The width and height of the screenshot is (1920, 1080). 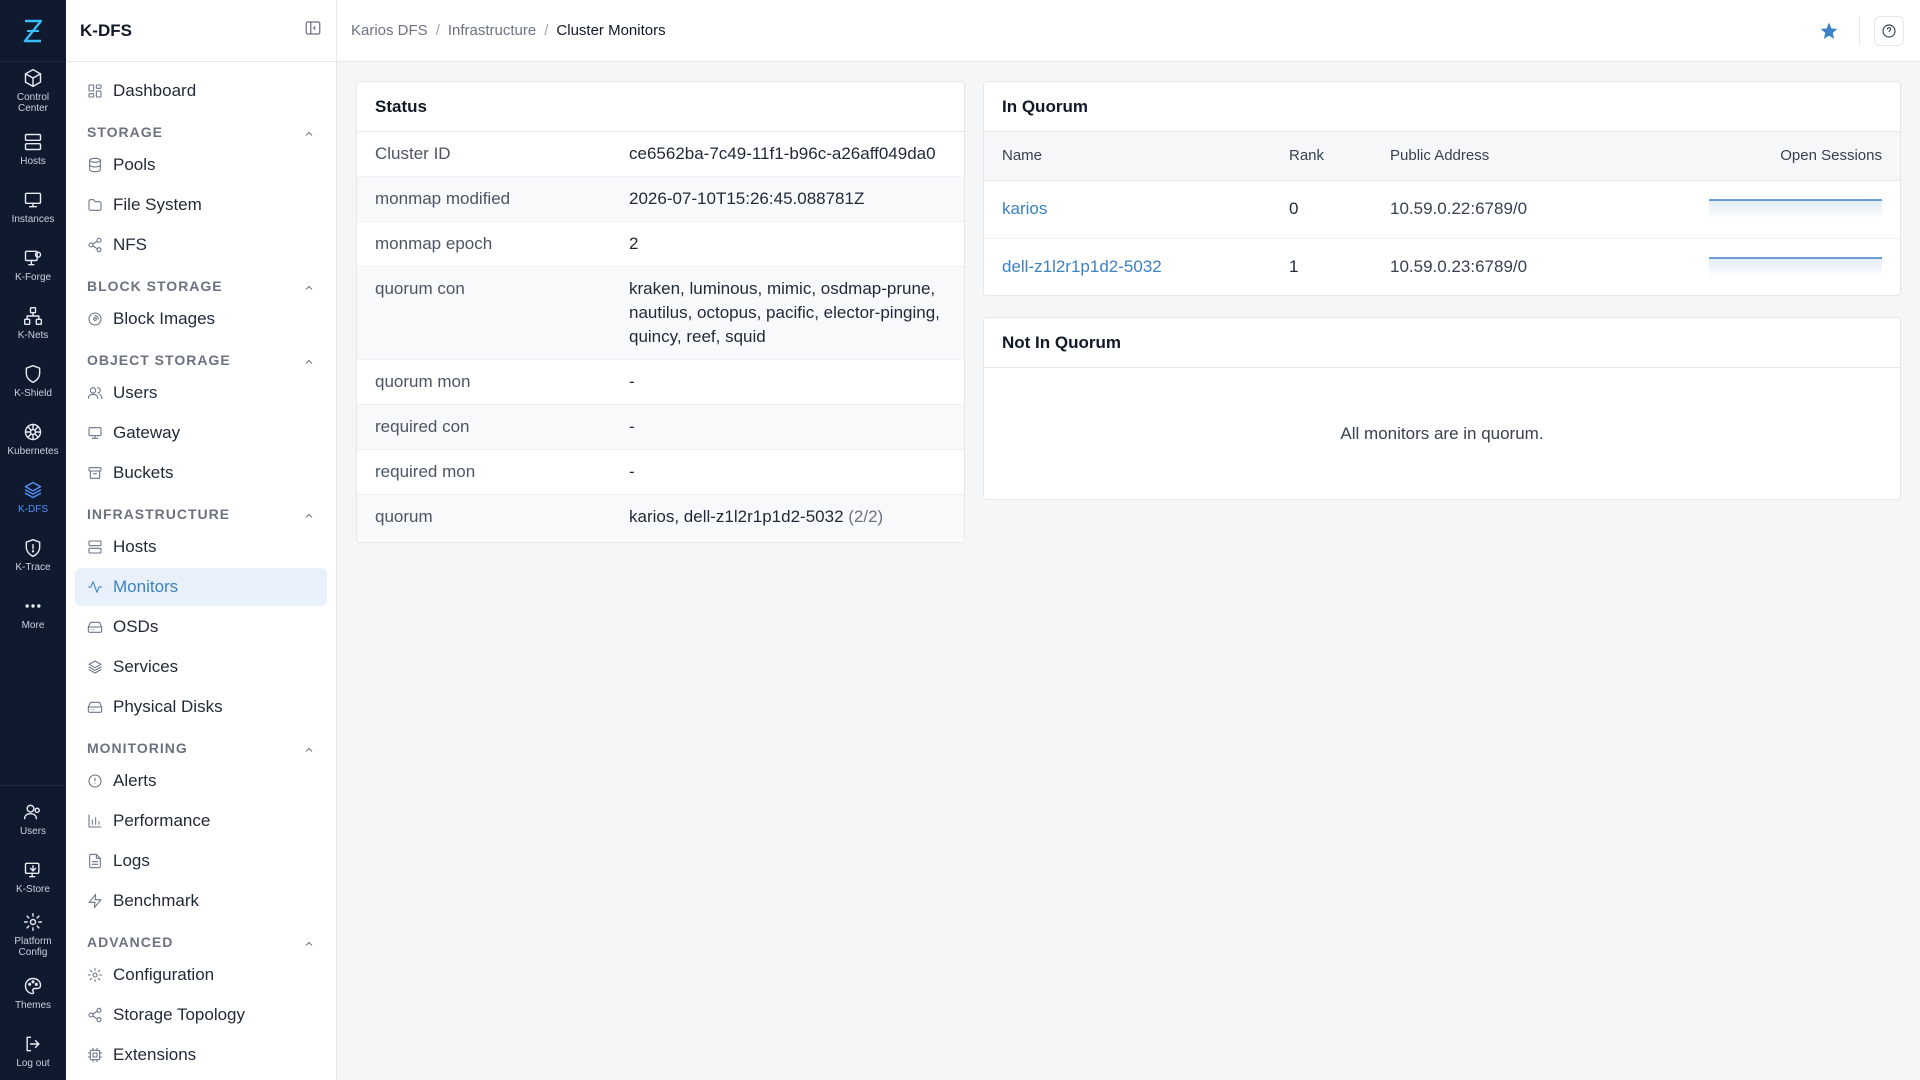 What do you see at coordinates (33, 141) in the screenshot?
I see `server-icon` at bounding box center [33, 141].